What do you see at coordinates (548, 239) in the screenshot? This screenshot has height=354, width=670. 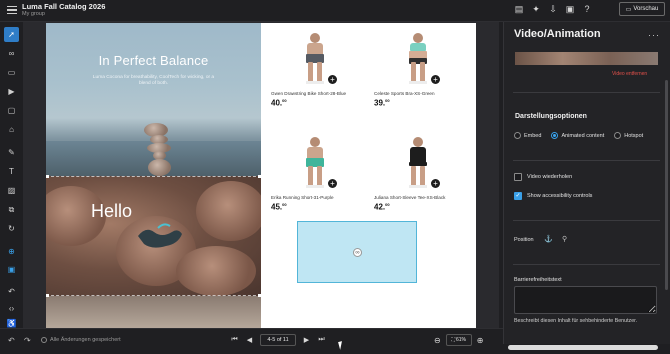 I see `position-anchor-icon: ⚓` at bounding box center [548, 239].